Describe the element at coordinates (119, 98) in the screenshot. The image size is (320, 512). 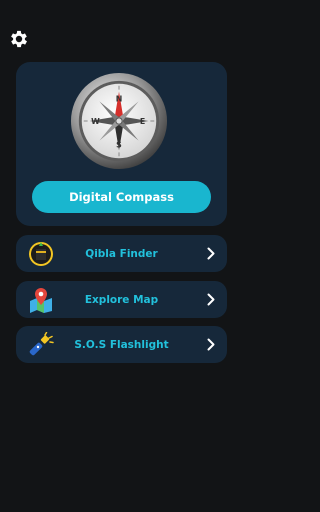
I see `compass-north-letter: N` at that location.